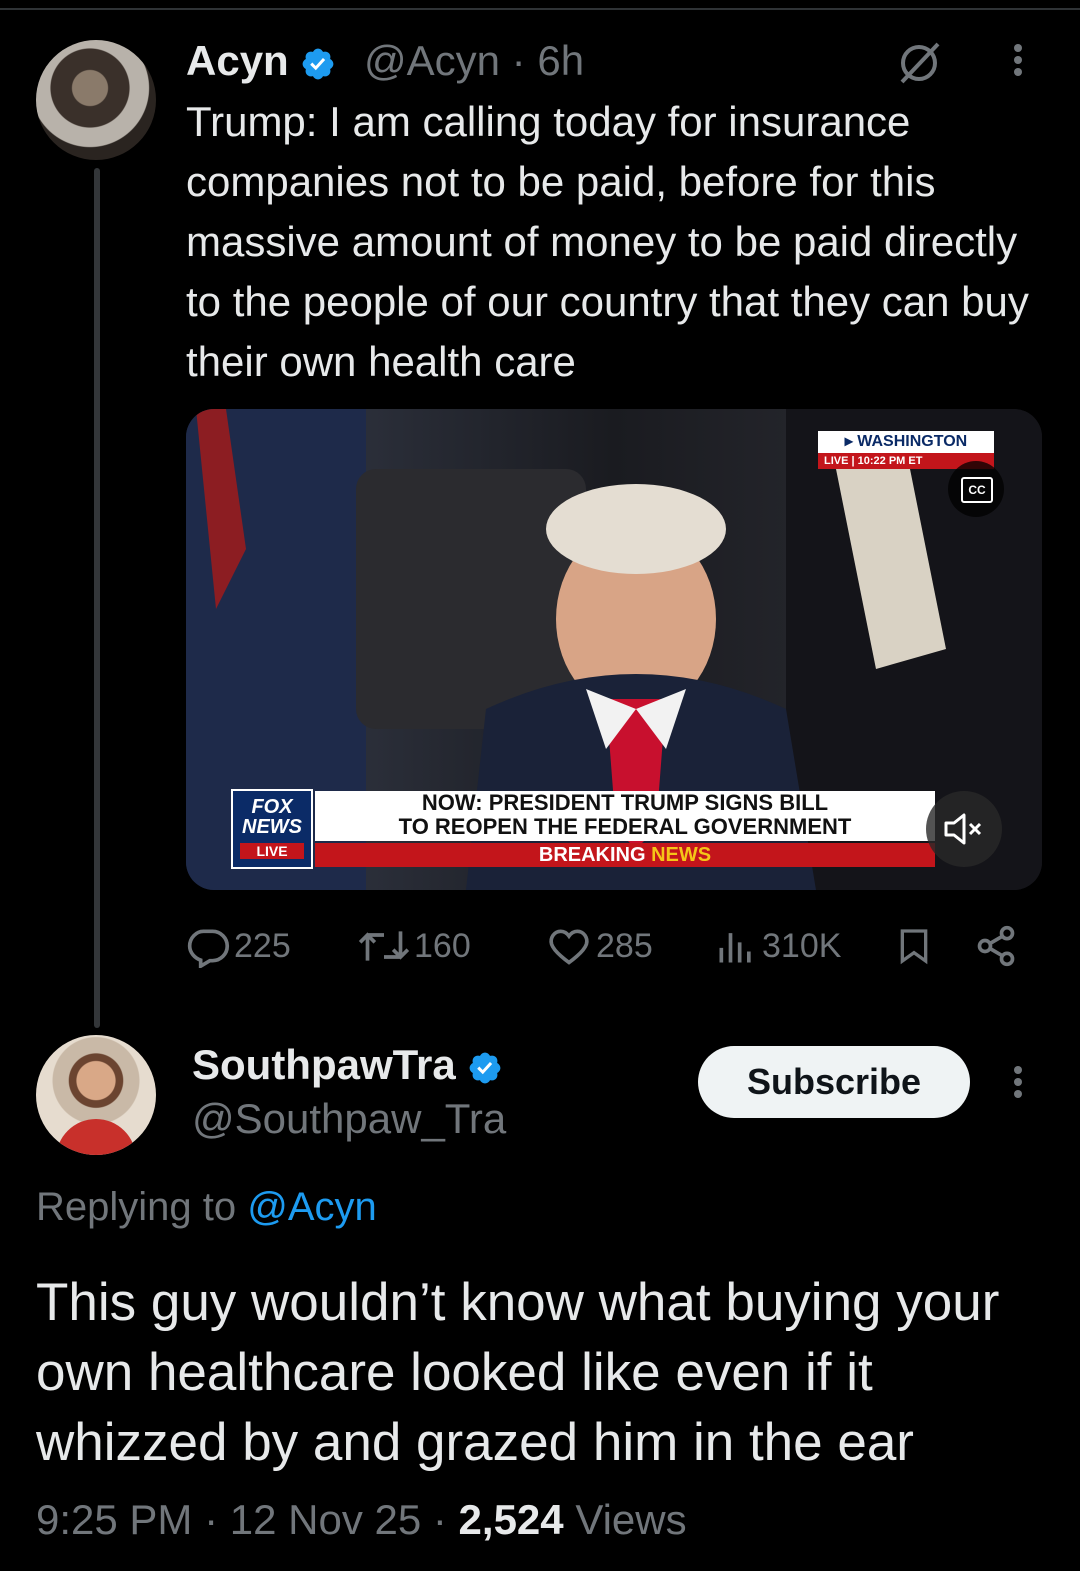 The width and height of the screenshot is (1080, 1571). I want to click on original-handle-time: @Acyn · 6h, so click(474, 60).